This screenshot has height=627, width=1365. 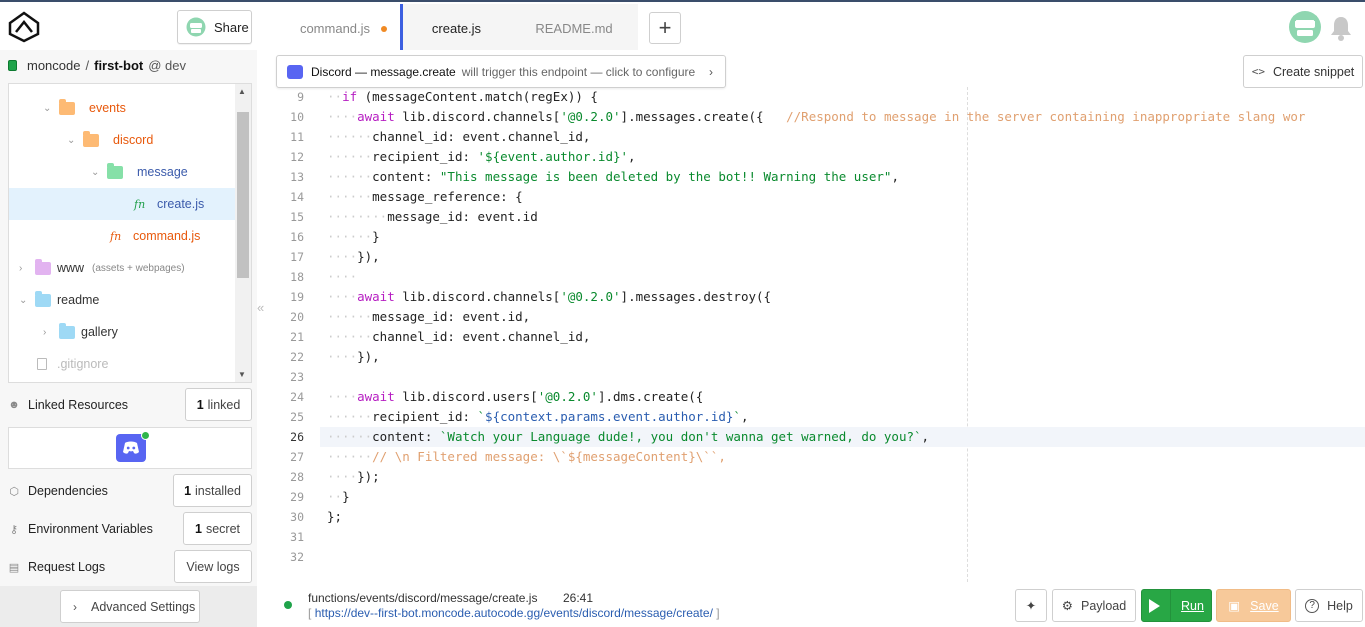 I want to click on tree-item-gitignore: .gitignore, so click(x=123, y=364).